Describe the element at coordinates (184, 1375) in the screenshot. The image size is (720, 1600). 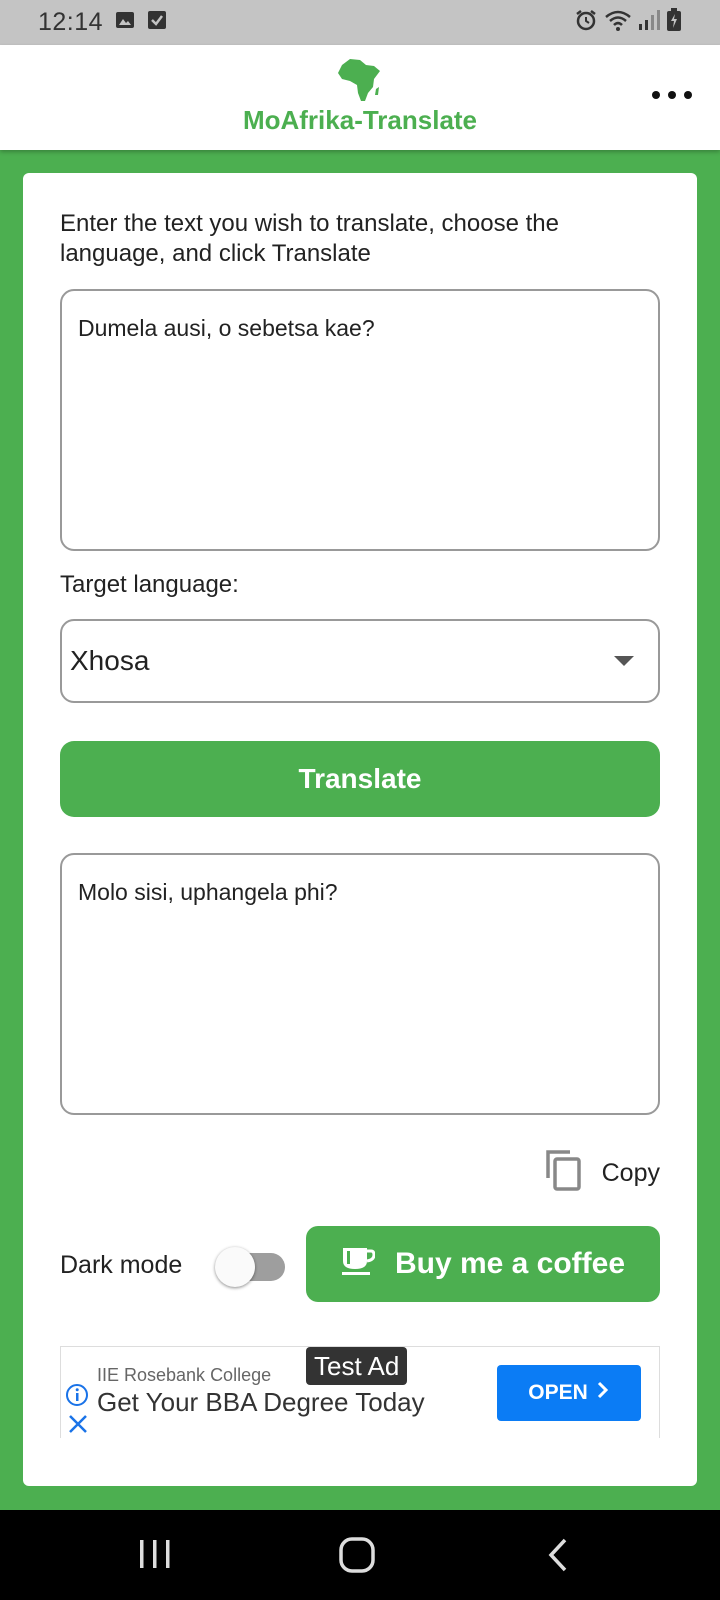
I see `ad-advertiser: IIE Rosebank College` at that location.